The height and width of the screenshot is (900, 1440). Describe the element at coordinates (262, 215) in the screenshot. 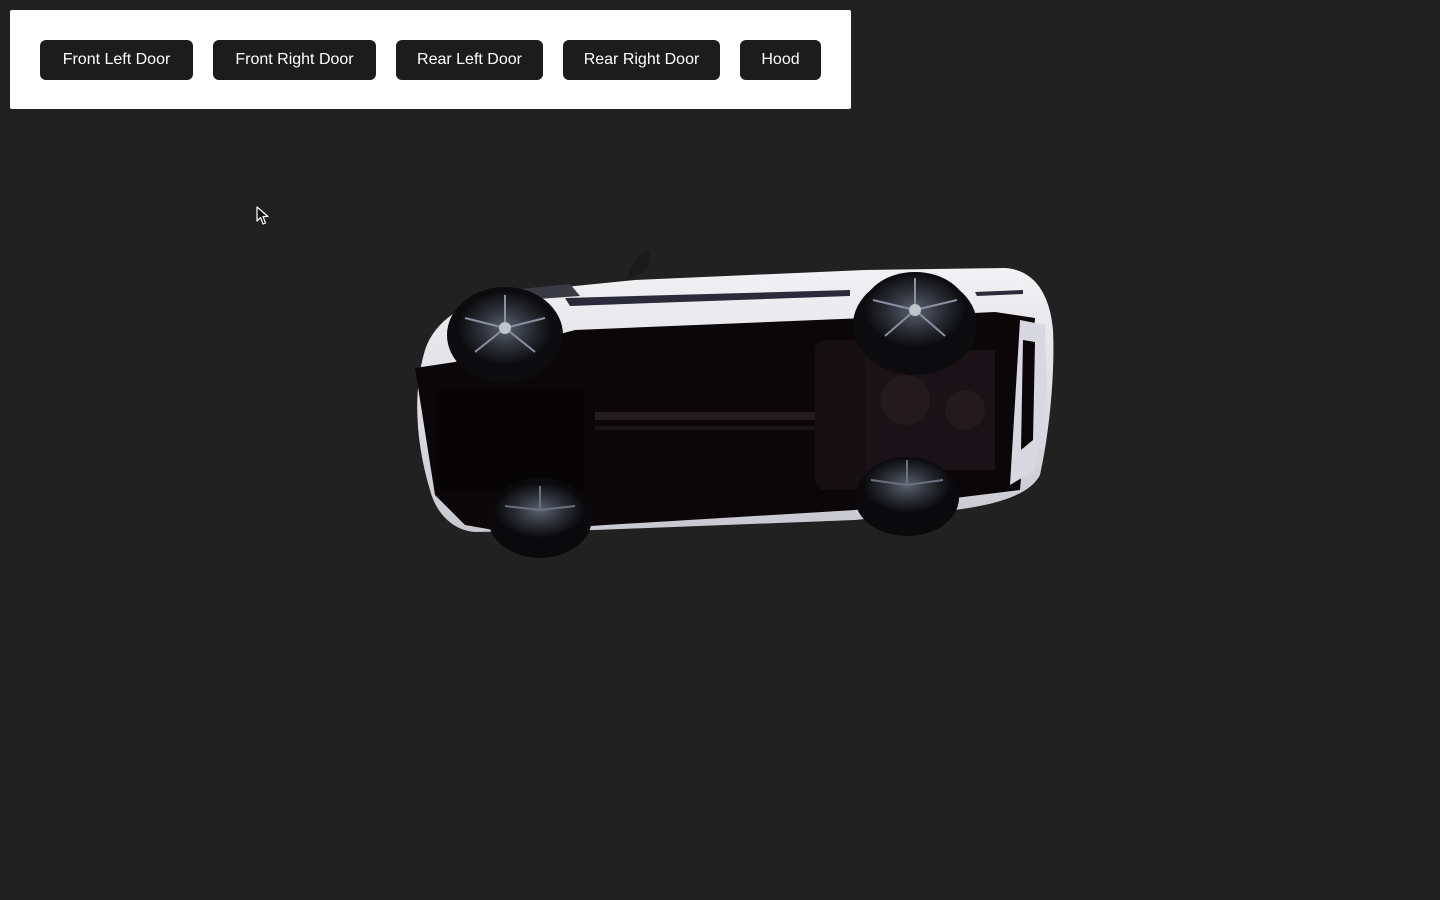

I see `mouse-pointer-icon` at that location.